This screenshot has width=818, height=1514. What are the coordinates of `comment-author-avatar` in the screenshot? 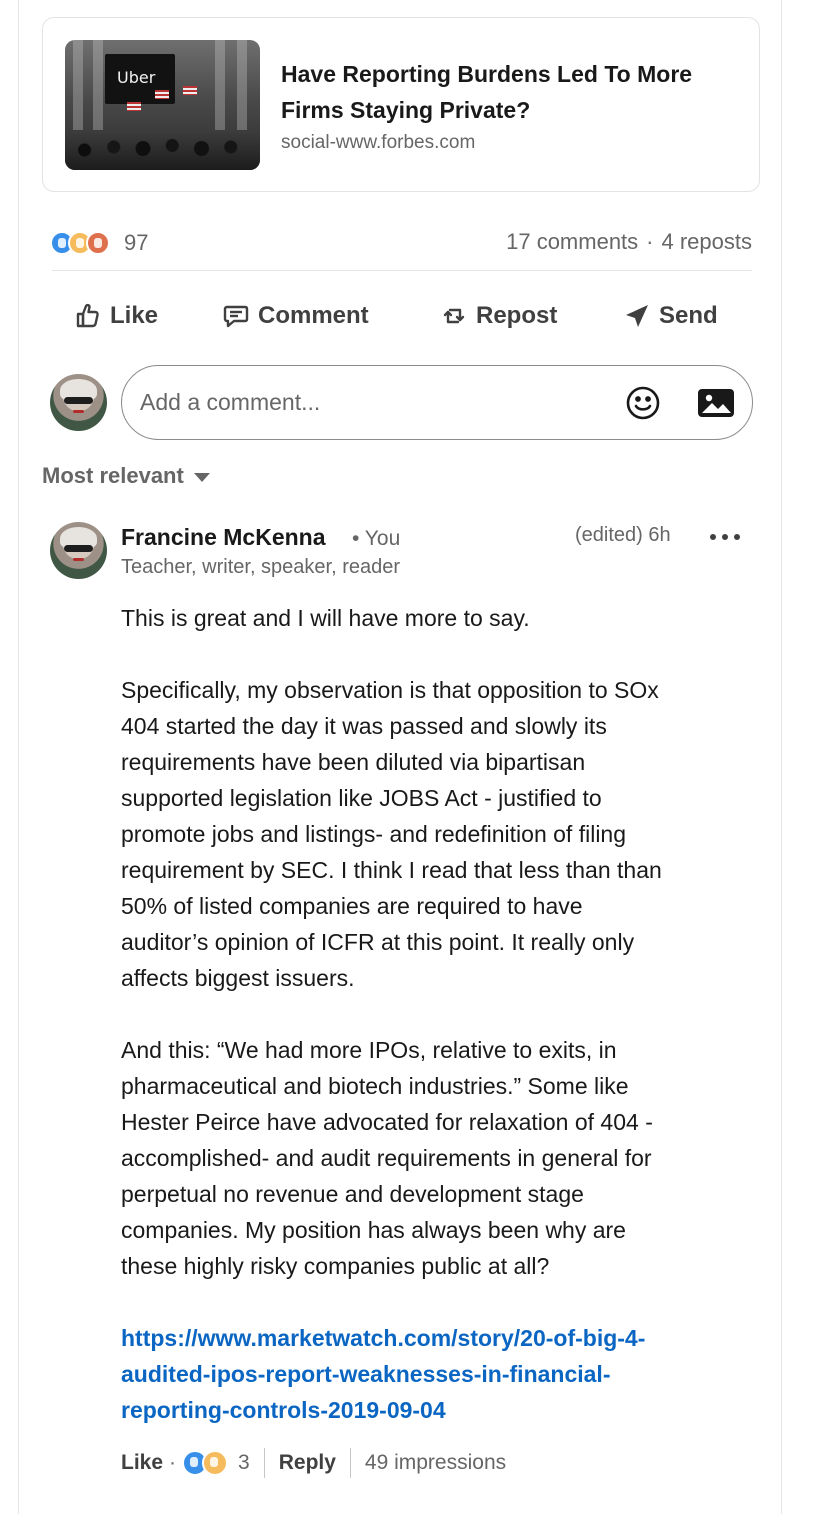 It's located at (78, 550).